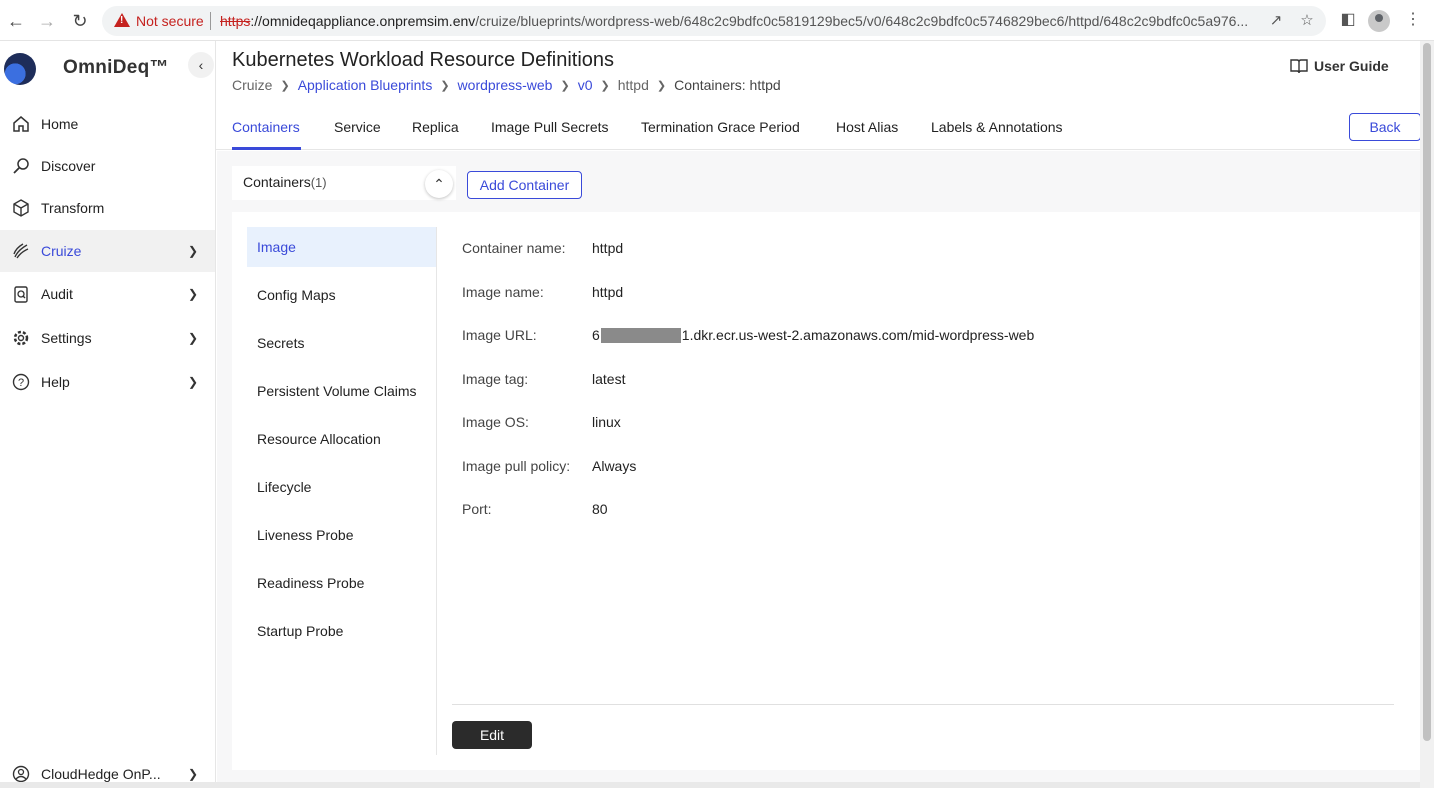 The image size is (1434, 788). Describe the element at coordinates (341, 391) in the screenshot. I see `sub-nav-persistent-volume-claims: Persistent Volume Claims` at that location.